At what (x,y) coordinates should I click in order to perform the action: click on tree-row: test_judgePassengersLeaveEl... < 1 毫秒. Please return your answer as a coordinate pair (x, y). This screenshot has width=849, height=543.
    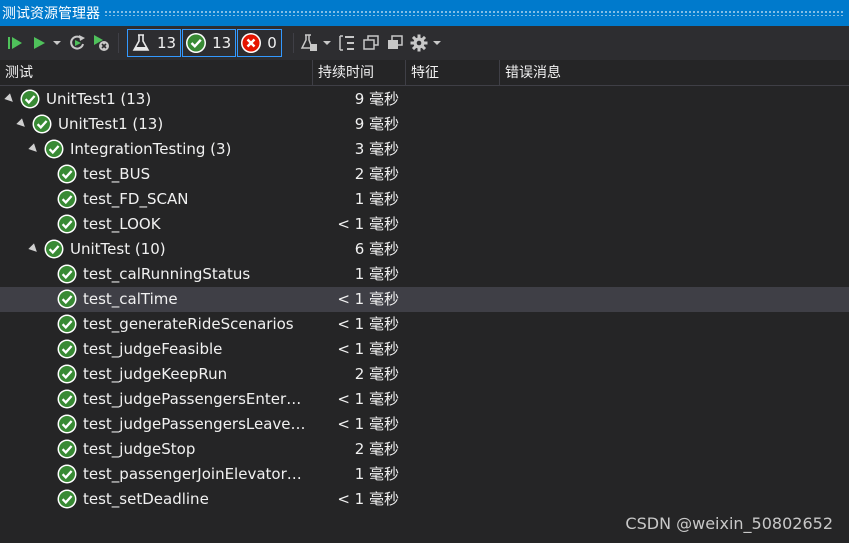
    Looking at the image, I should click on (424, 424).